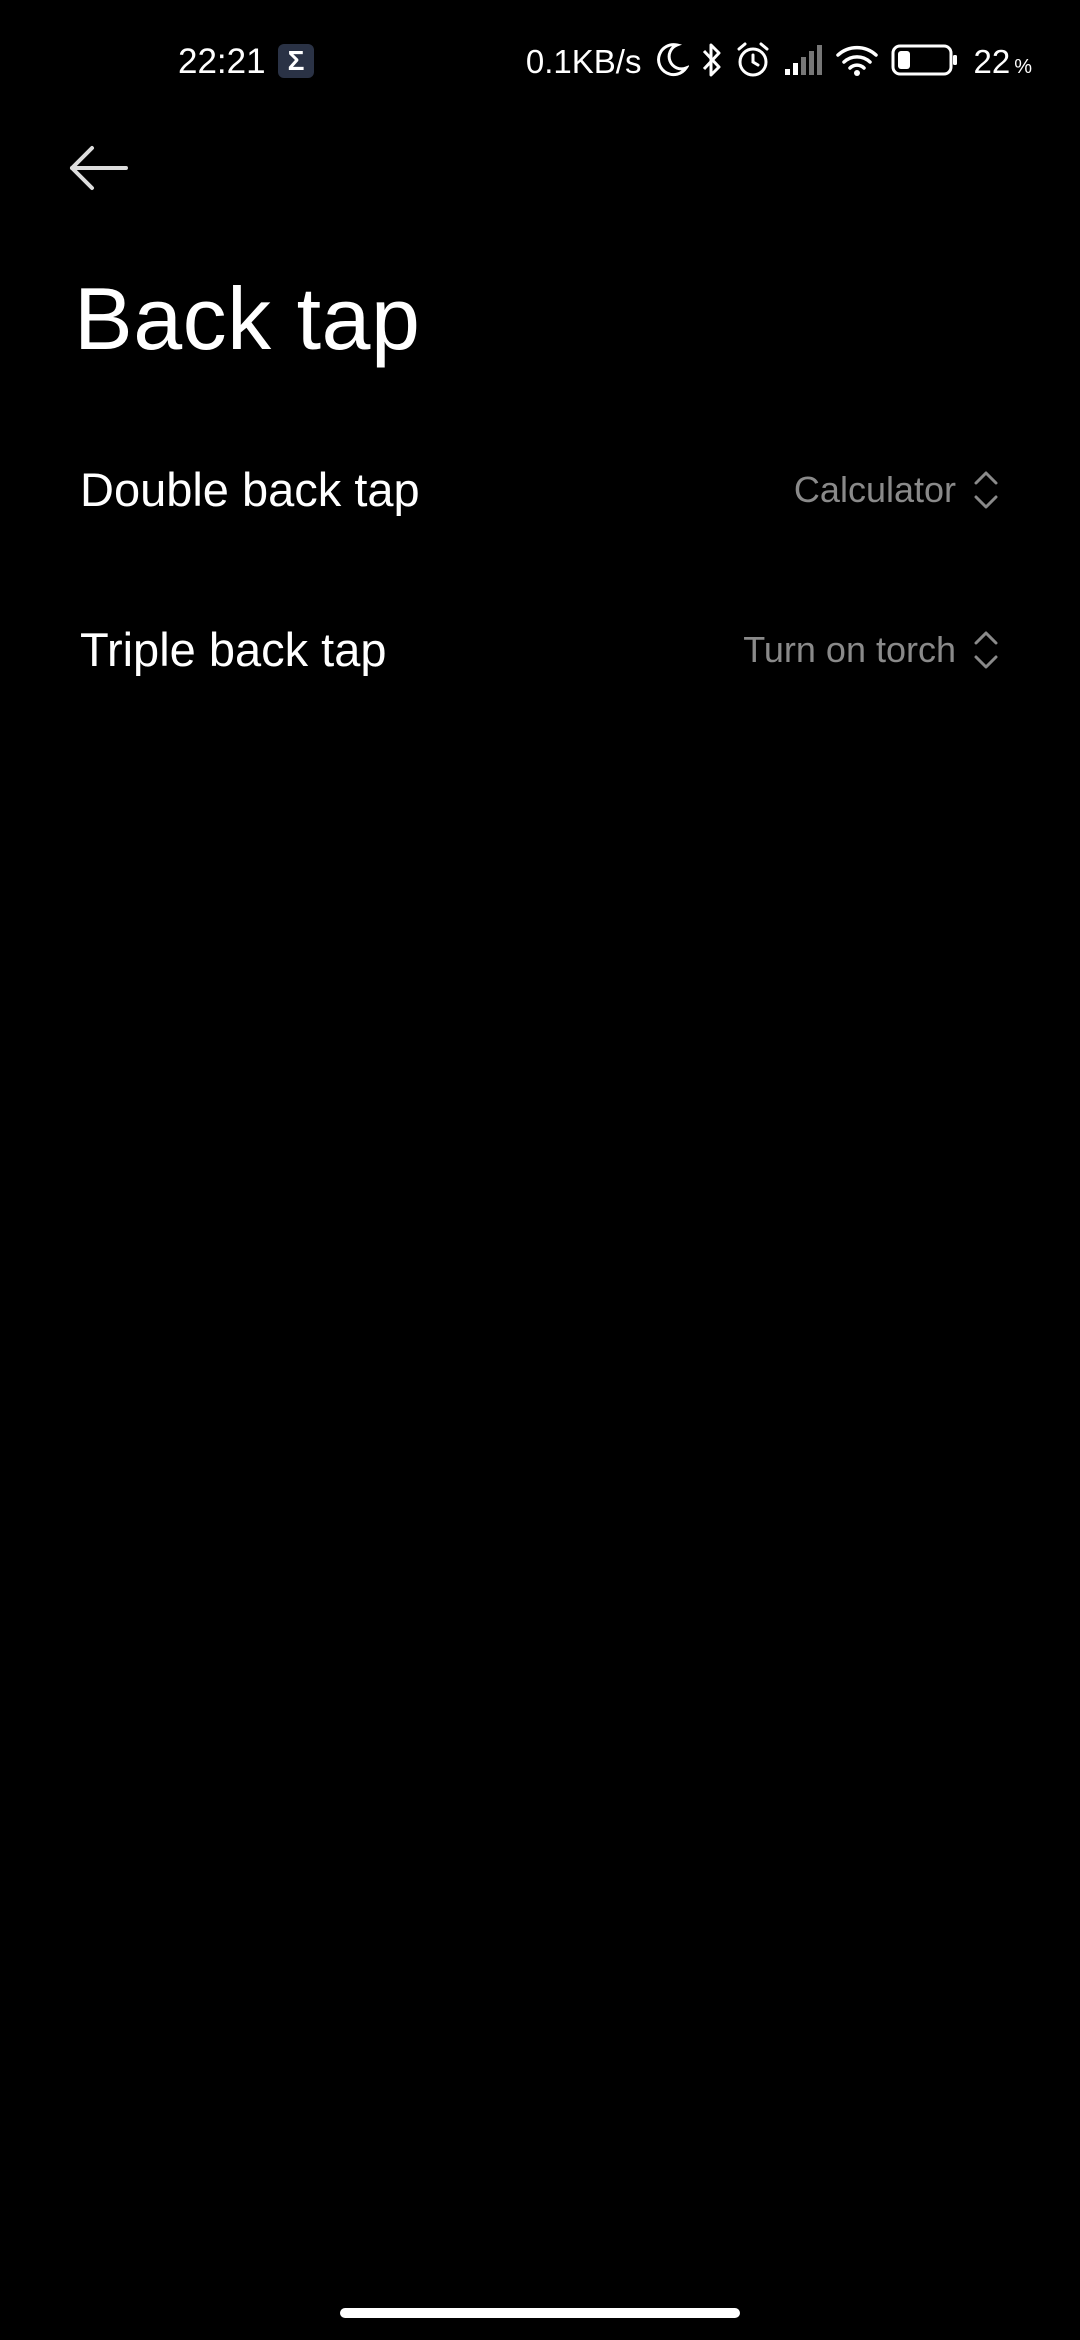  I want to click on moon-icon, so click(673, 62).